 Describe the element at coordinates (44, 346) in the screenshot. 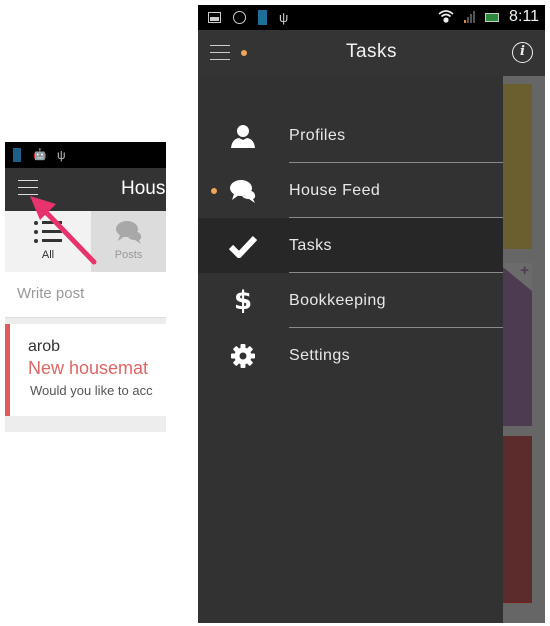

I see `post-author: arob` at that location.